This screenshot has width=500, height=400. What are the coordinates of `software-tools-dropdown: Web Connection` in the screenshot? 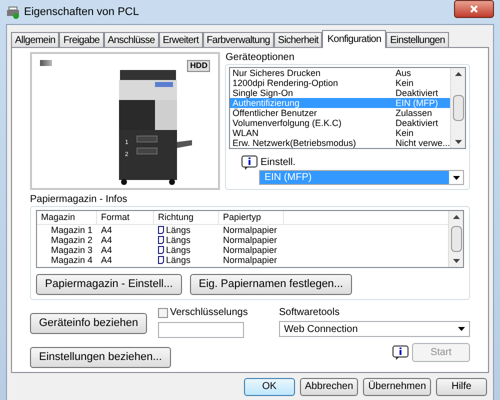 It's located at (374, 329).